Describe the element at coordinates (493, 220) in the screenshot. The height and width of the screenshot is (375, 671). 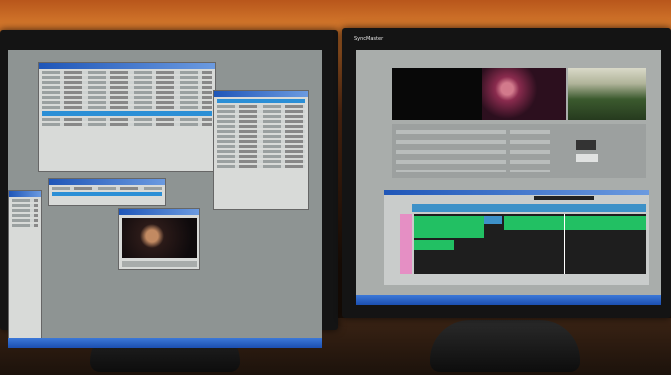
I see `video-clip-small` at that location.